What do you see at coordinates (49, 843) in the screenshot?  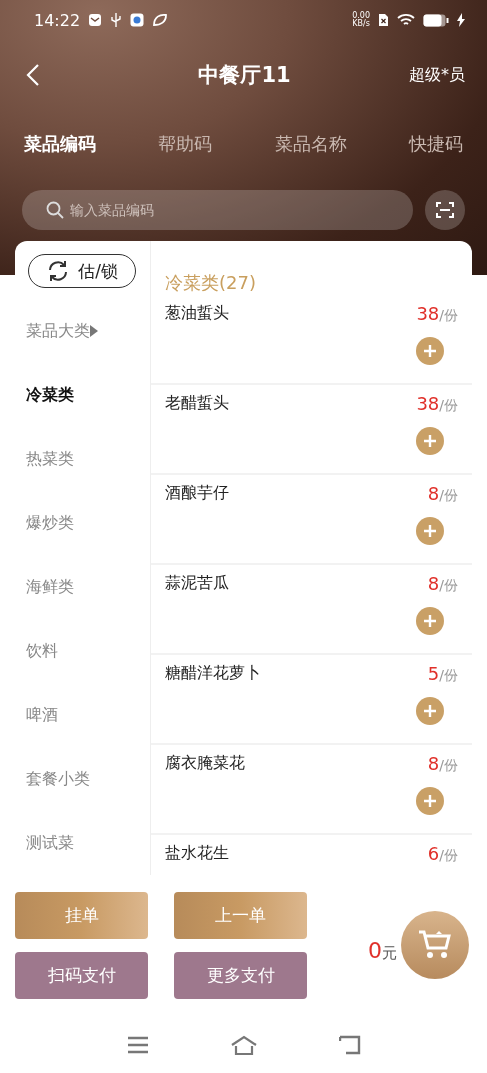 I see `category-item: 测试菜` at bounding box center [49, 843].